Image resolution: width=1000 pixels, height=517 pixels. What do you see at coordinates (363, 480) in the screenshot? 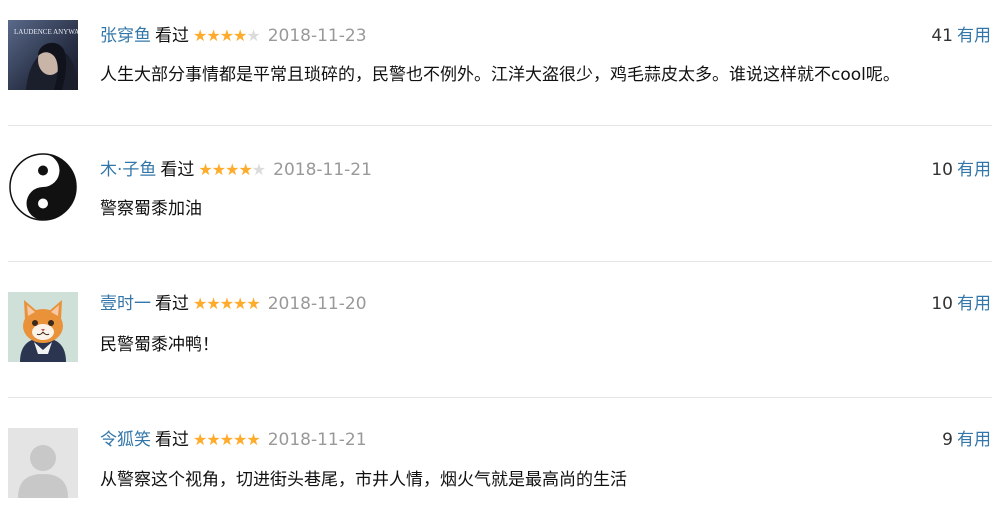
I see `comment-text: 从警察这个视角，切进街头巷尾，市井人情，烟火气就是最高尚的生活` at bounding box center [363, 480].